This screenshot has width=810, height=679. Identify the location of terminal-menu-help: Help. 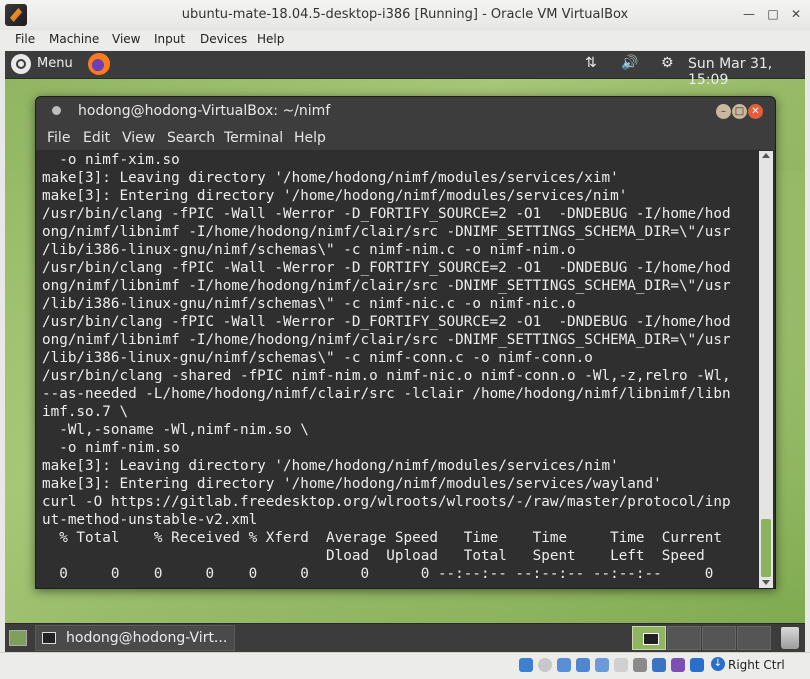
(310, 138).